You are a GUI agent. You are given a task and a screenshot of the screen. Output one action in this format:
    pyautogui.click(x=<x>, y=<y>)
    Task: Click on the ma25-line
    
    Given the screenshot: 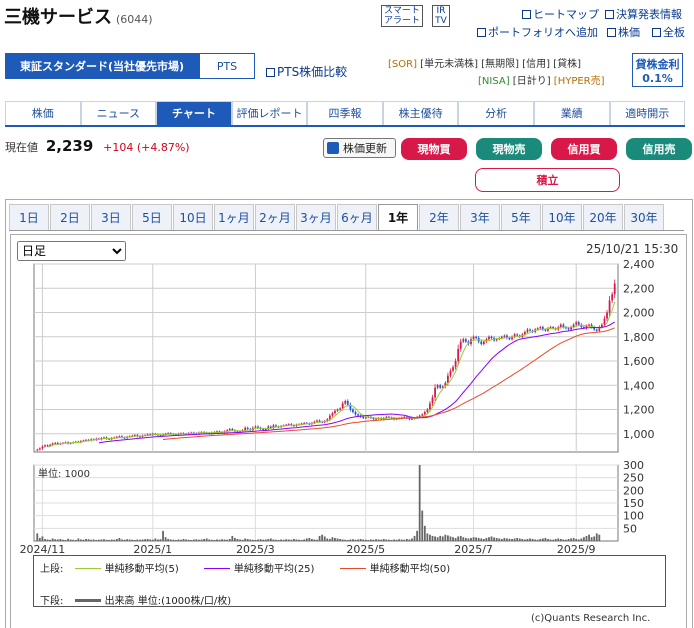 What is the action you would take?
    pyautogui.click(x=356, y=382)
    